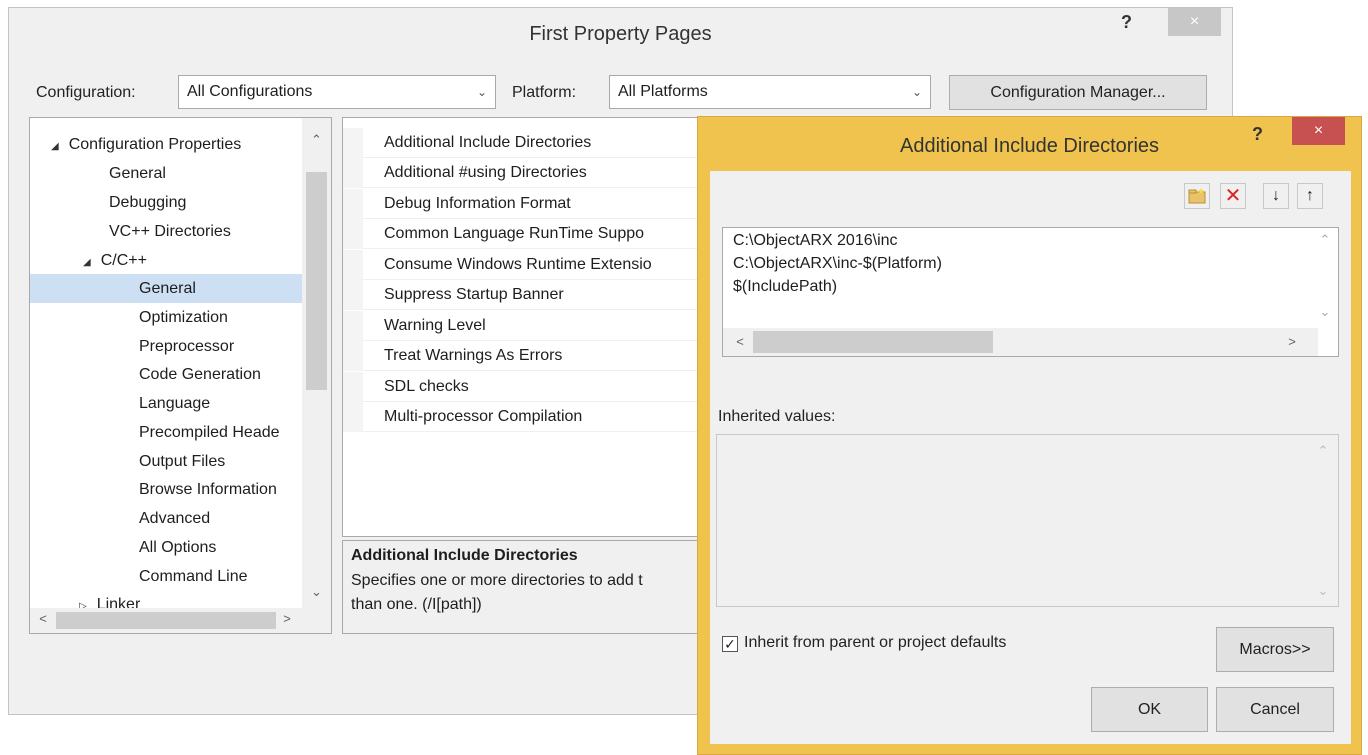 The image size is (1368, 755). Describe the element at coordinates (532, 387) in the screenshot. I see `property-row: SDL checks` at that location.